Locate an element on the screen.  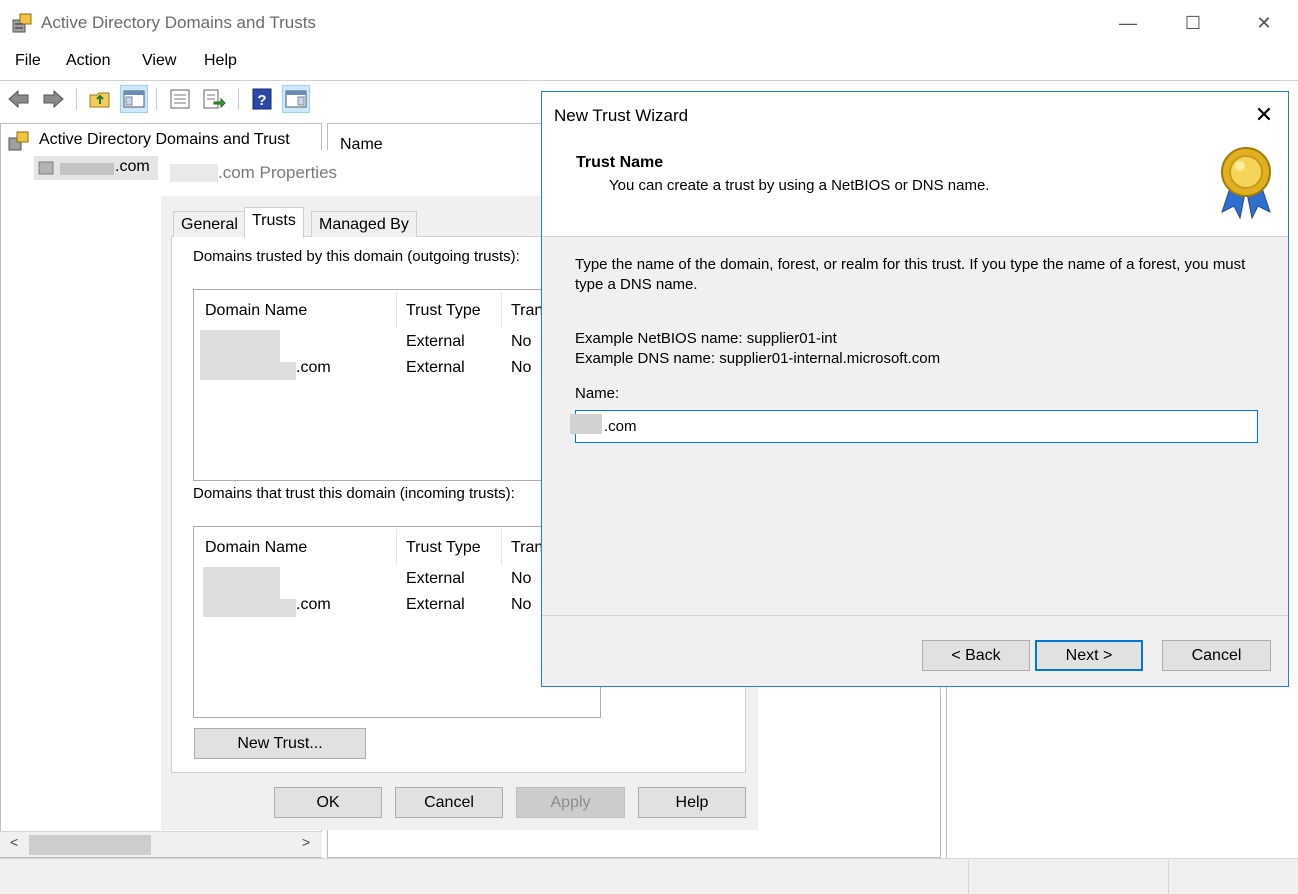
scroll-left-icon: < is located at coordinates (14, 842).